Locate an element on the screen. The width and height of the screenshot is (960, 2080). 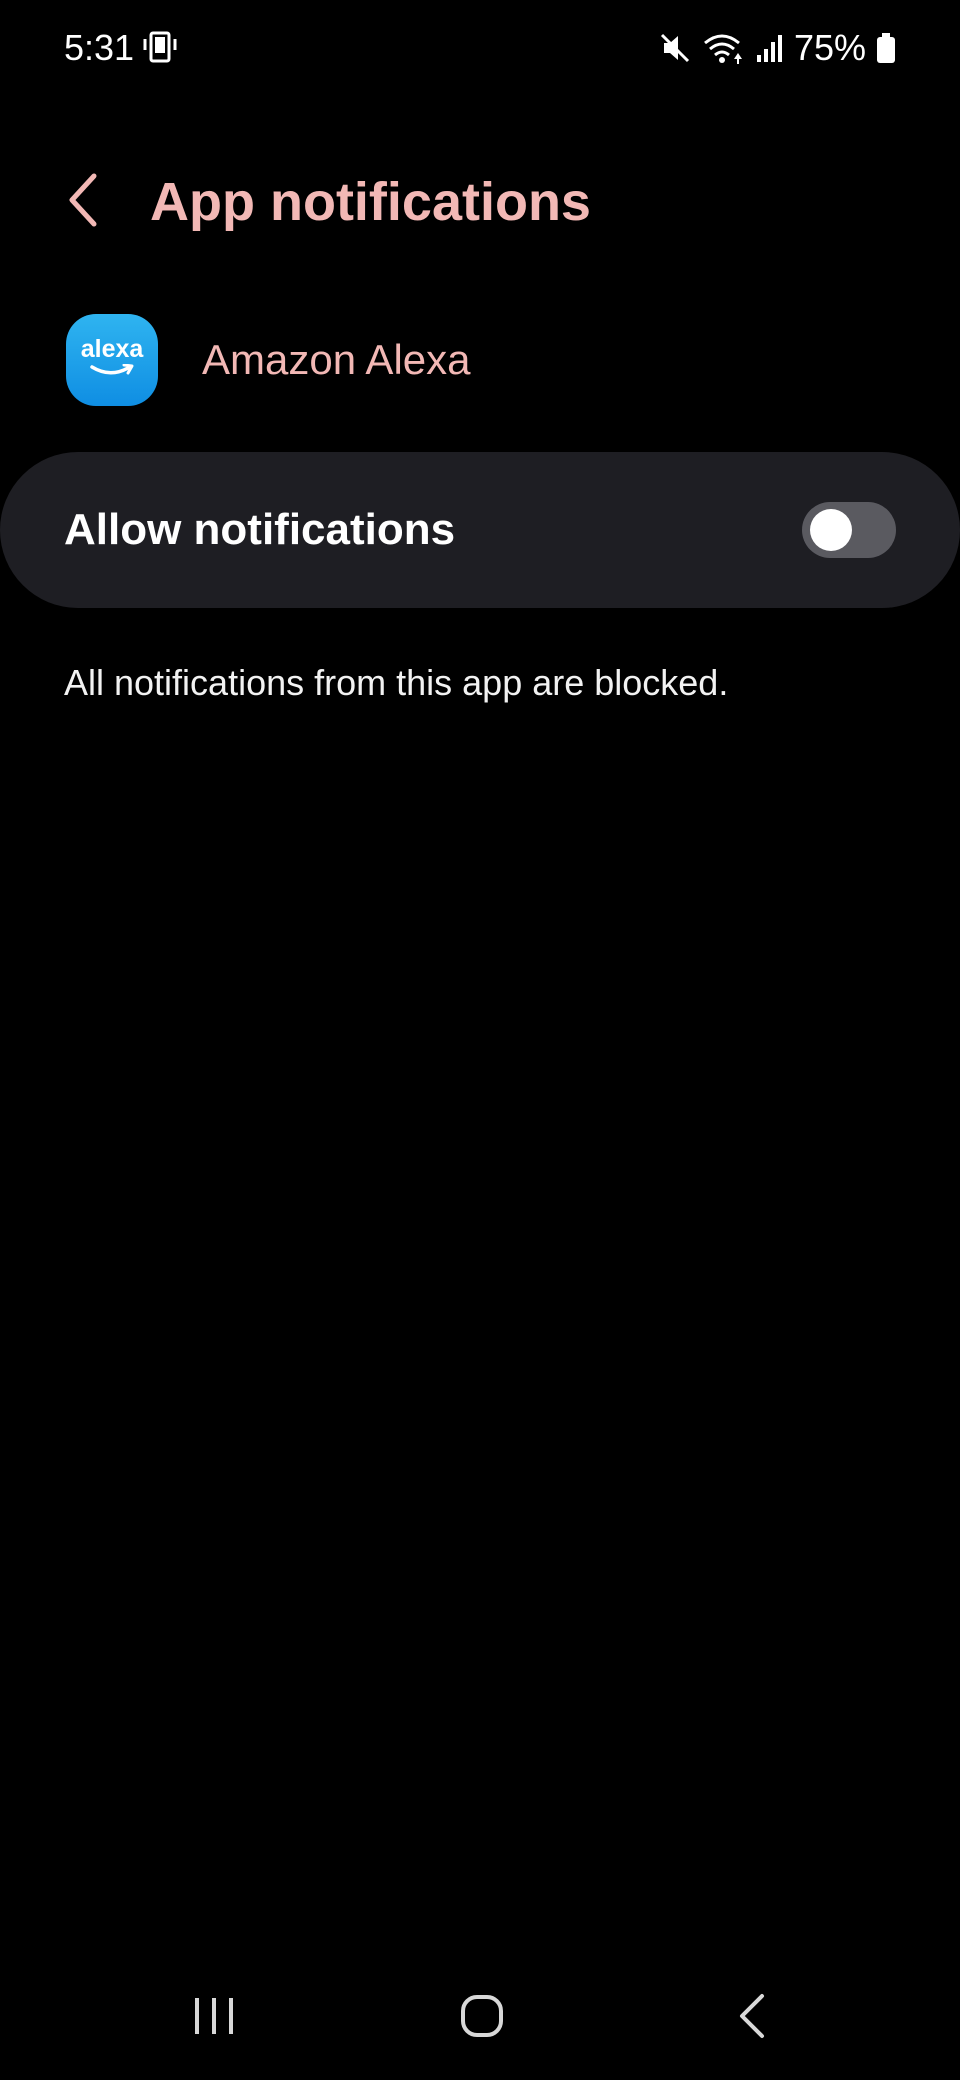
device-icon is located at coordinates (160, 48).